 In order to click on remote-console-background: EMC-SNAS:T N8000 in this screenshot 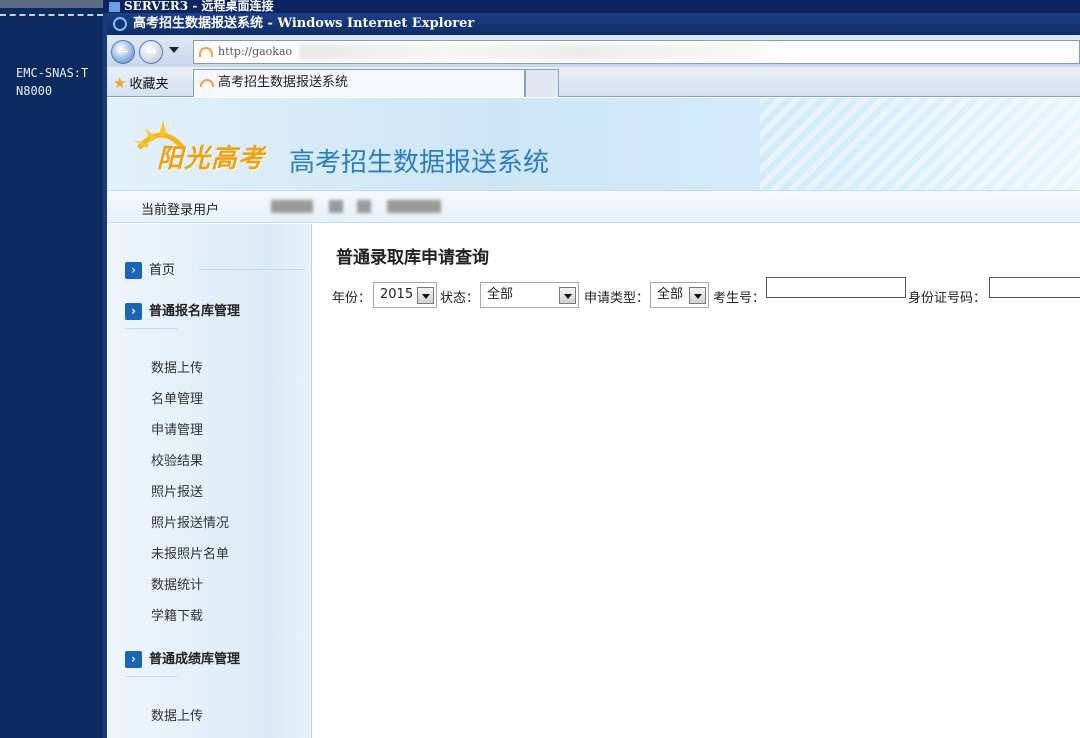, I will do `click(51, 369)`.